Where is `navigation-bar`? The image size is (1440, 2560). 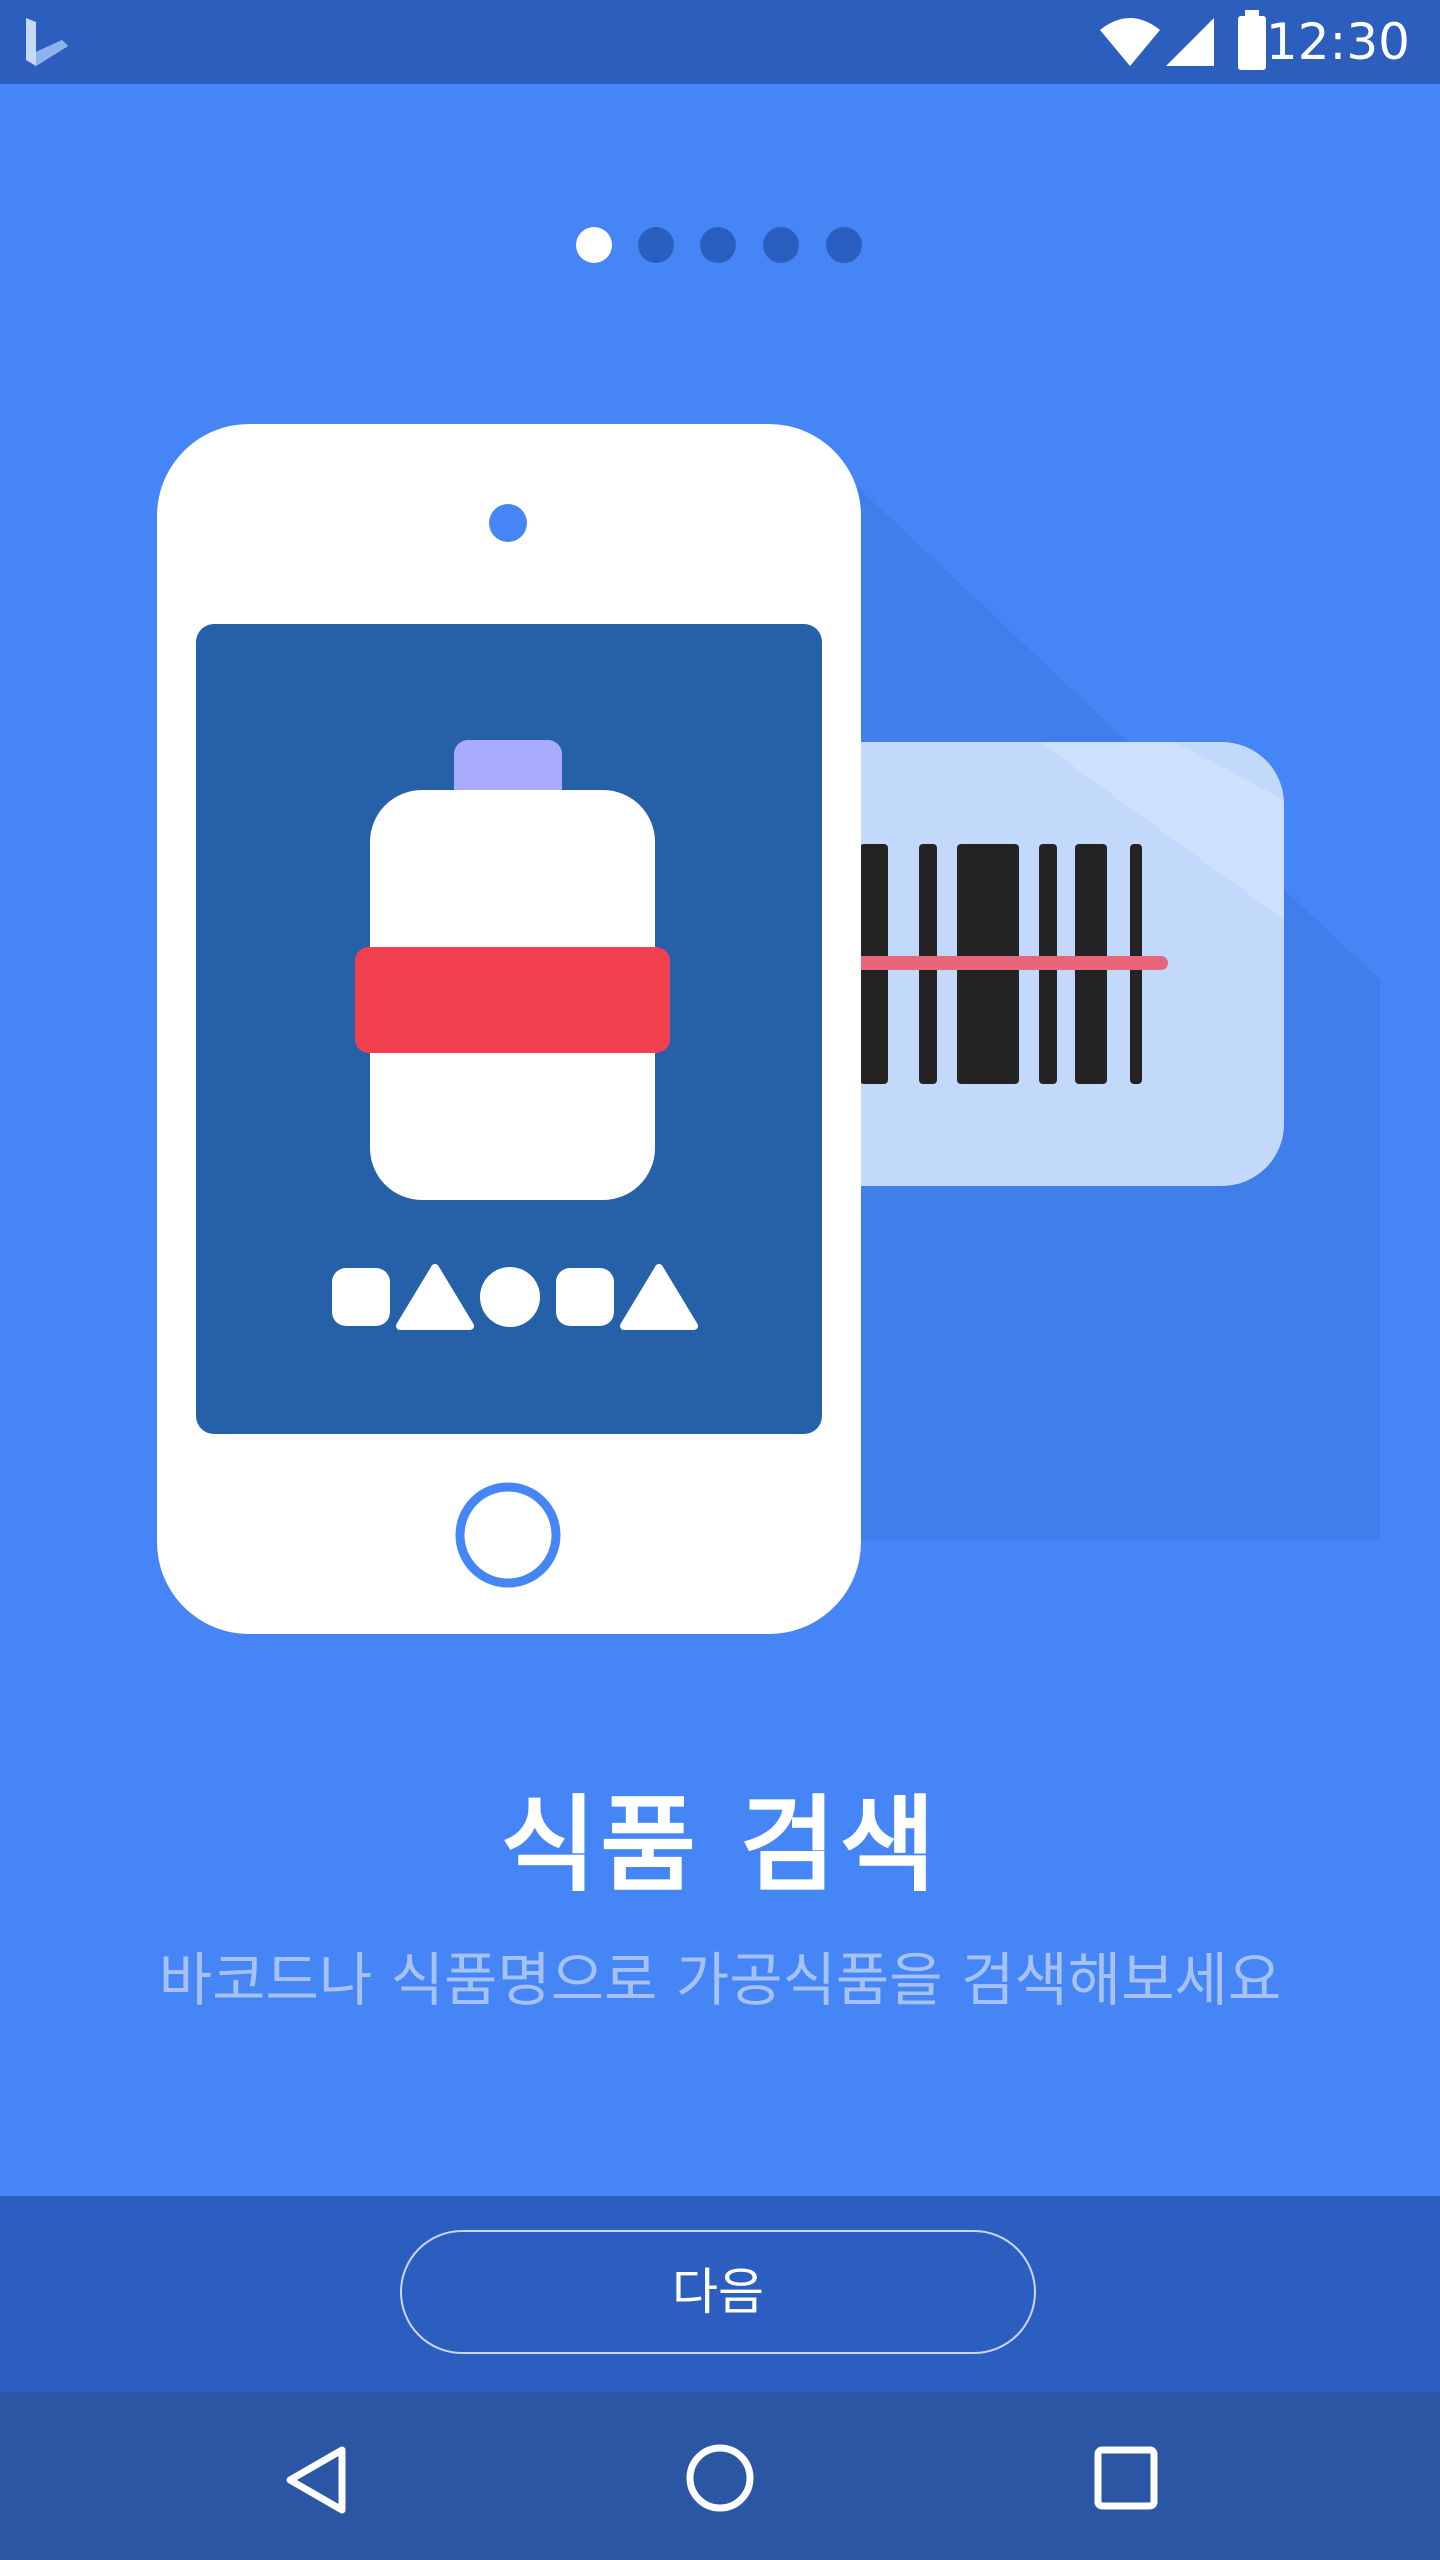
navigation-bar is located at coordinates (720, 2476).